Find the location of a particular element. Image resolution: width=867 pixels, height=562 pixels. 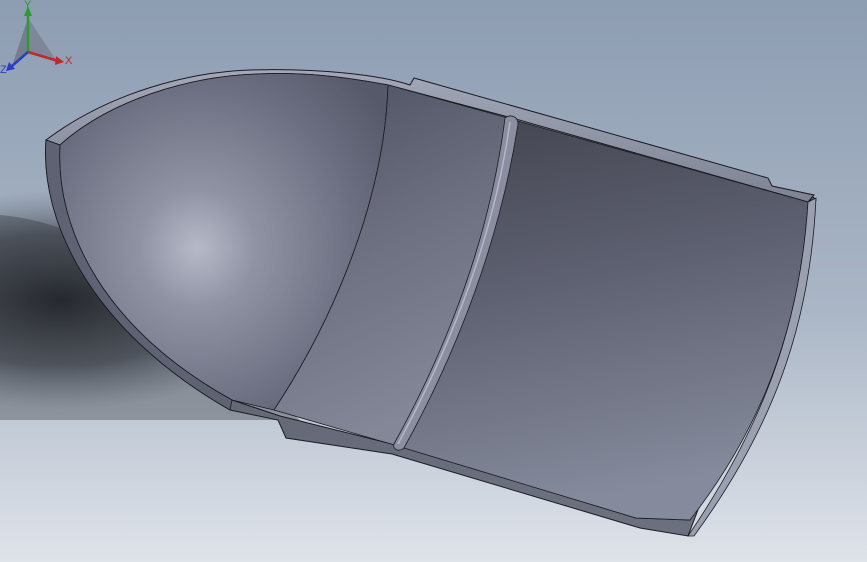

z-axis-label: Z is located at coordinates (3, 70).